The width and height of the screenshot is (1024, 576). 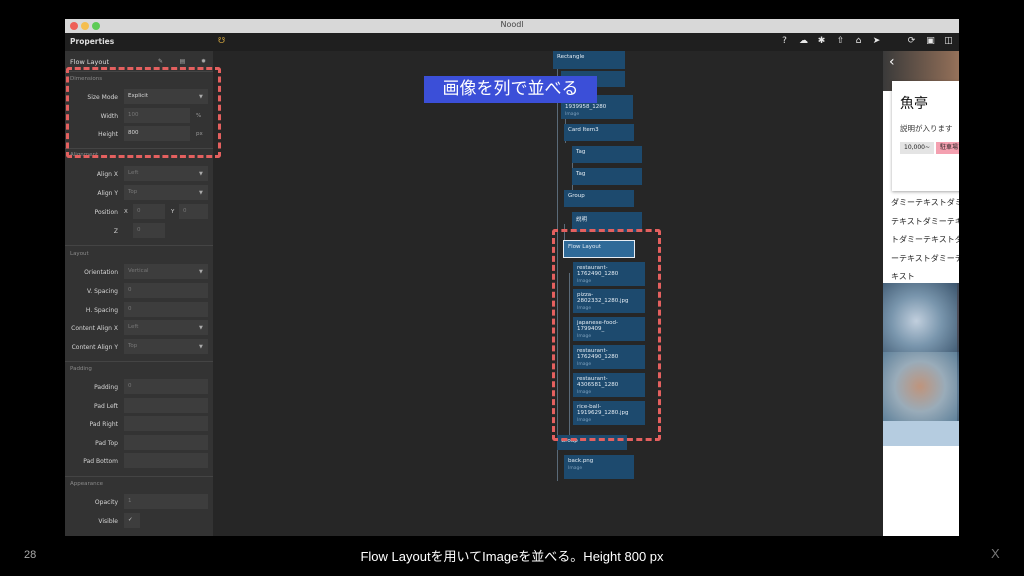 What do you see at coordinates (166, 173) in the screenshot?
I see `align-x-select: Left` at bounding box center [166, 173].